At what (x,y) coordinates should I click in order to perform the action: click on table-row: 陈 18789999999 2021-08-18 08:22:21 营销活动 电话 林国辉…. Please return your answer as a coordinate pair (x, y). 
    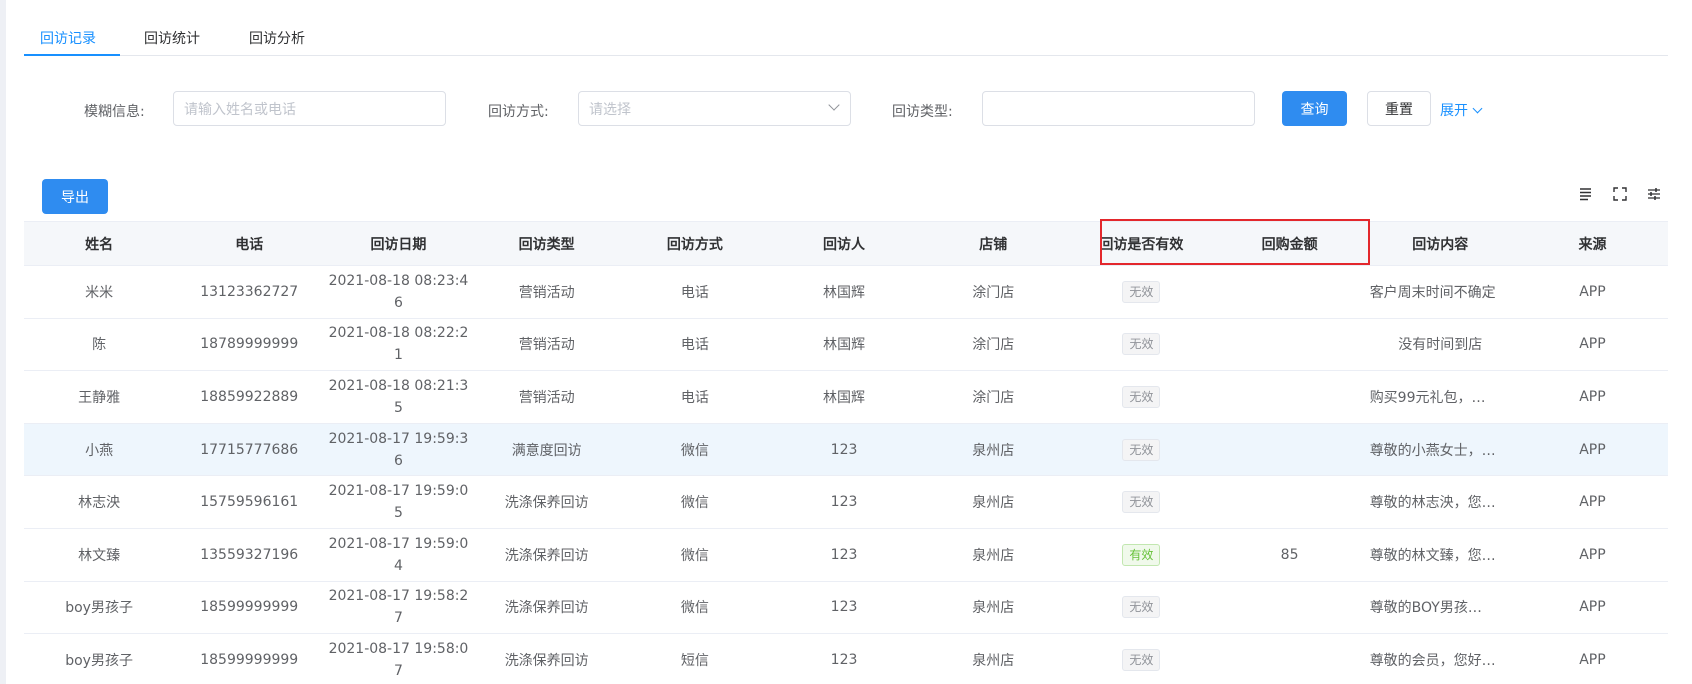
    Looking at the image, I should click on (846, 345).